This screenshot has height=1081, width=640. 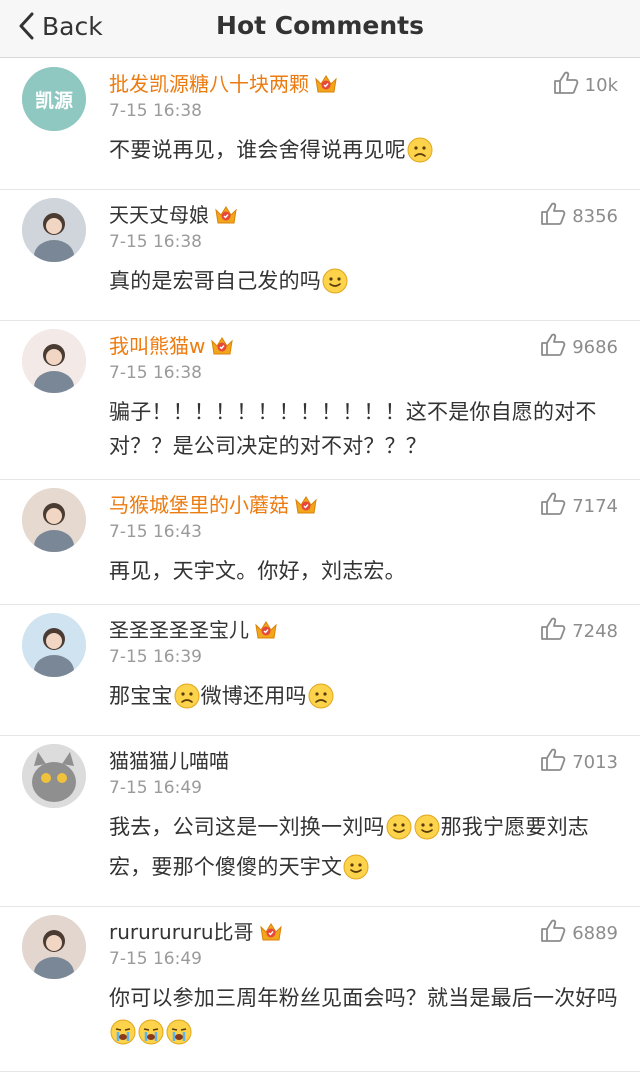 What do you see at coordinates (209, 84) in the screenshot?
I see `username: 批发凯源糖八十块两颗` at bounding box center [209, 84].